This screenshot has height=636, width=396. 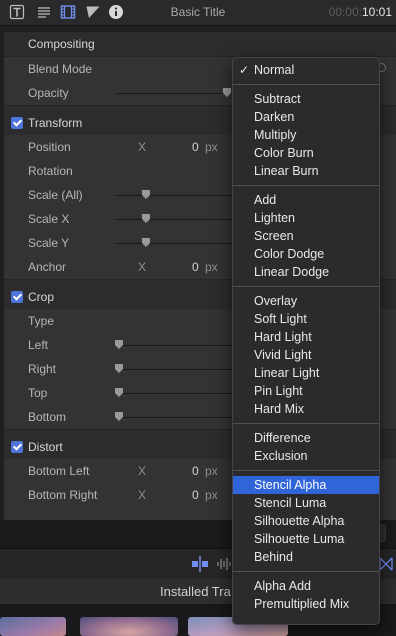 I want to click on menu-item-silhouette-alpha: Silhouette Alpha, so click(x=306, y=521).